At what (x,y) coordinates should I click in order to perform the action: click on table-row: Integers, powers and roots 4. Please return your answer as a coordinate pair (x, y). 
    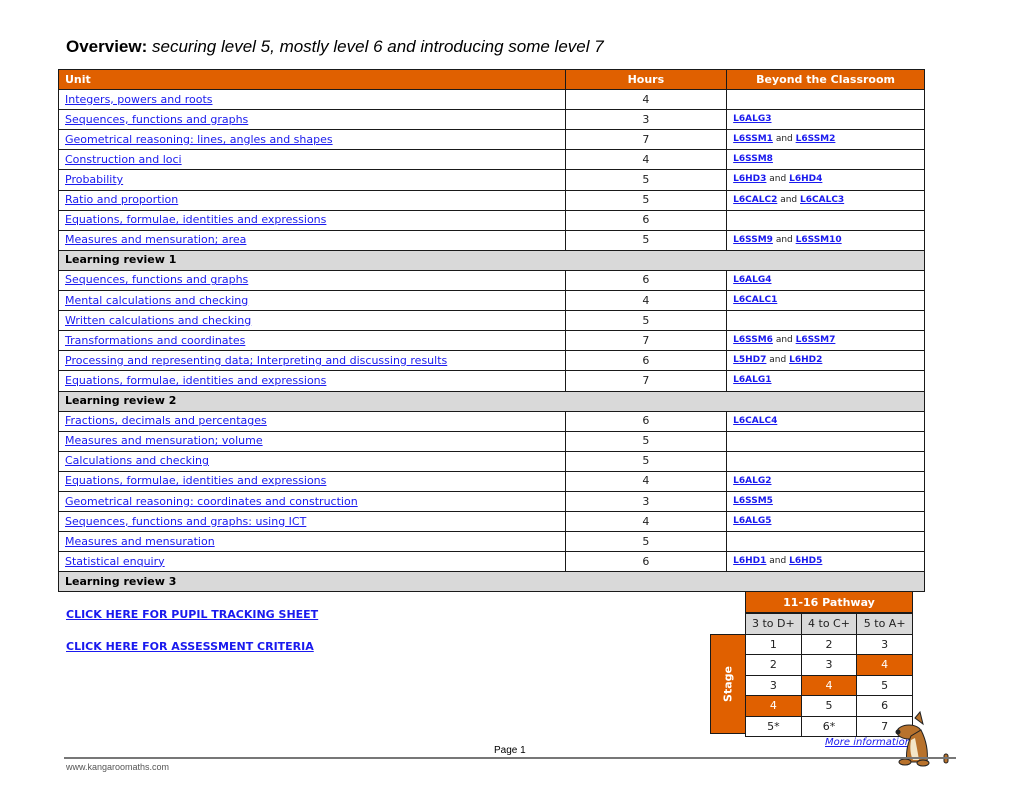
    Looking at the image, I should click on (491, 100).